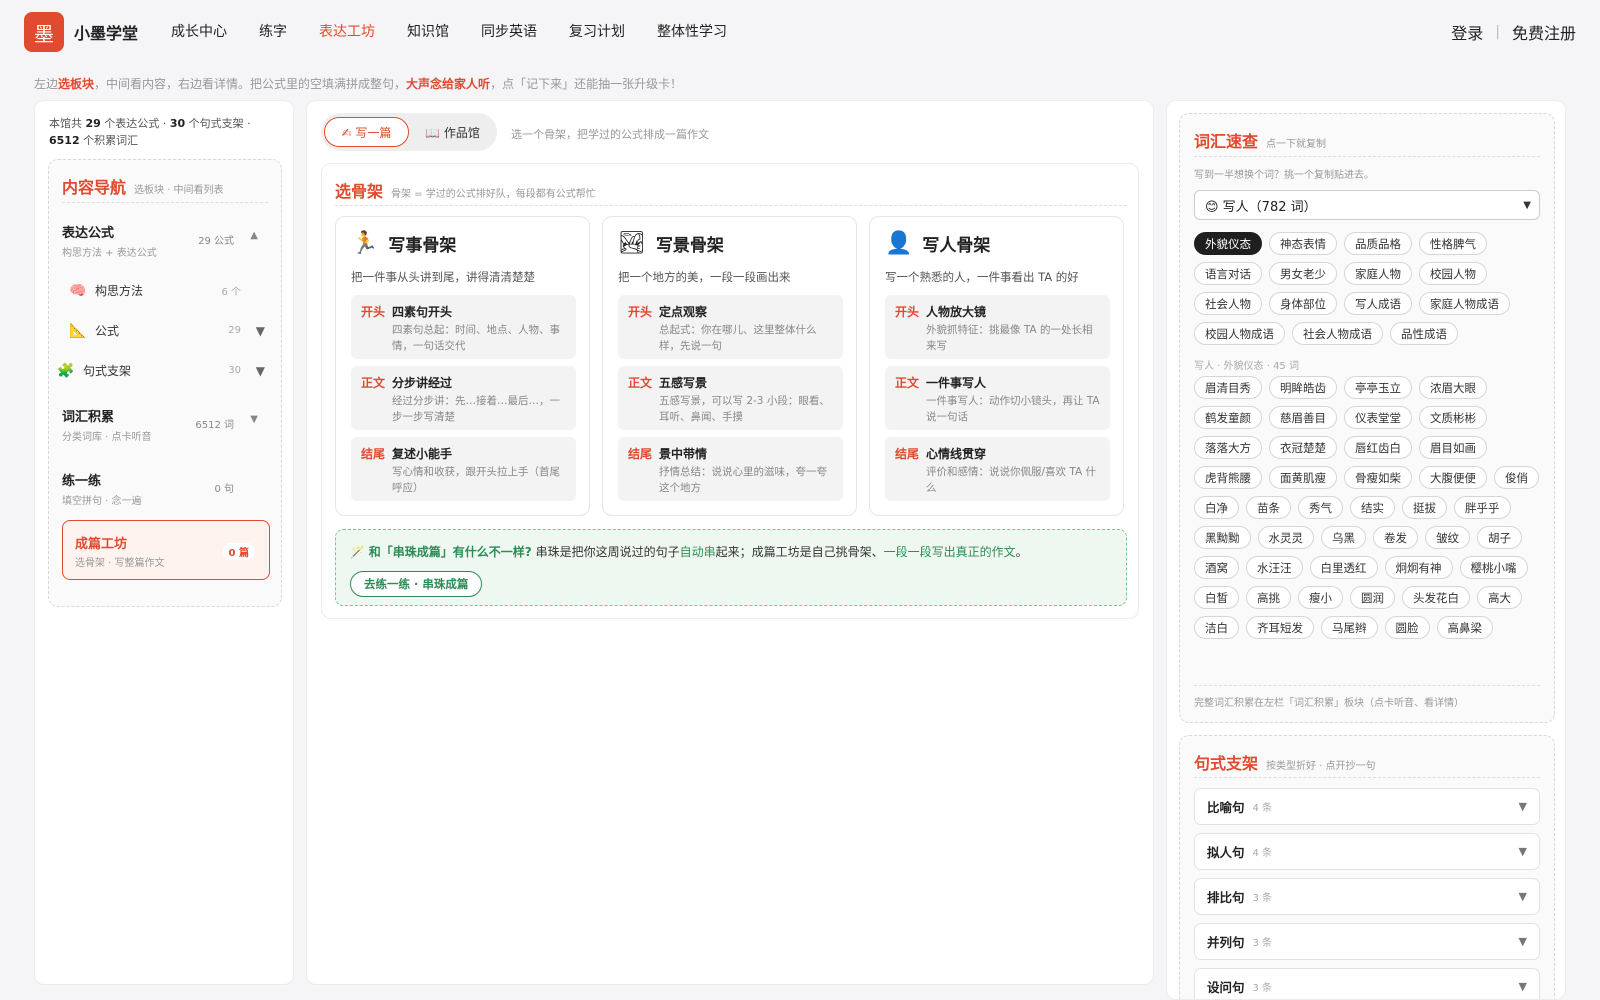 The image size is (1600, 1000). Describe the element at coordinates (1367, 205) in the screenshot. I see `vocab-category-select: 😊 写人（782 词） ▼` at that location.